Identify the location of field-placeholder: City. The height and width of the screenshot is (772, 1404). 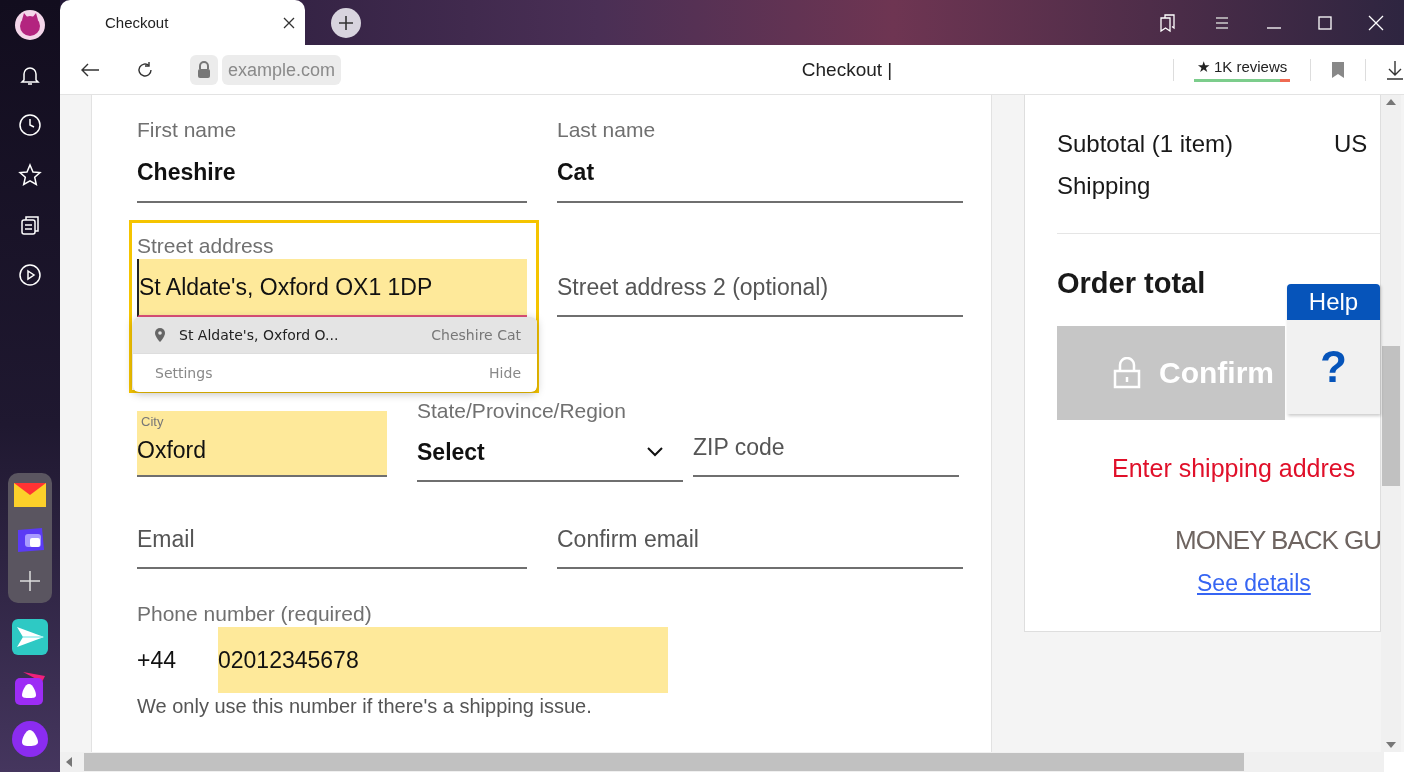
(152, 421).